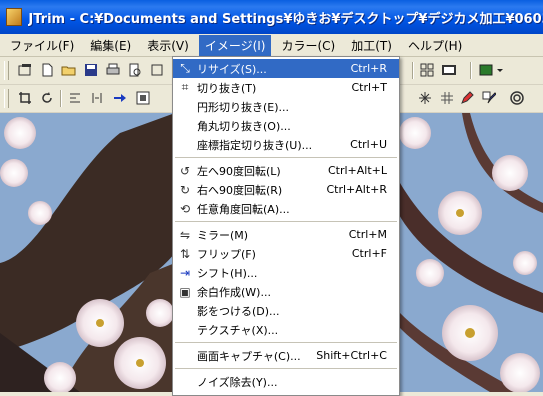  What do you see at coordinates (226, 254) in the screenshot?
I see `menu-item-label: フリップ(F)` at bounding box center [226, 254].